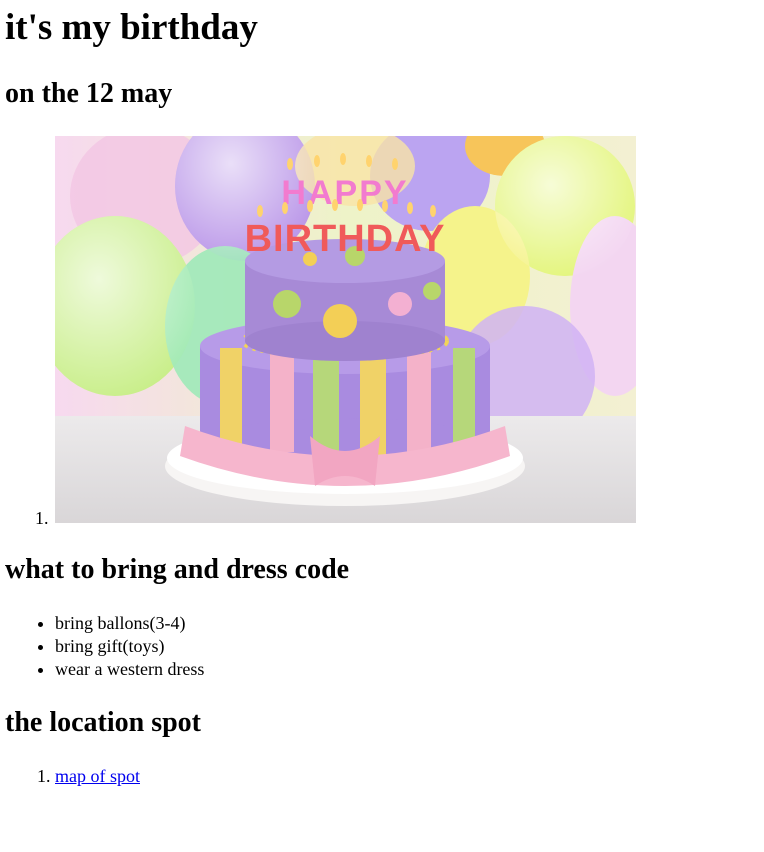  I want to click on location-list: map of spot, so click(97, 776).